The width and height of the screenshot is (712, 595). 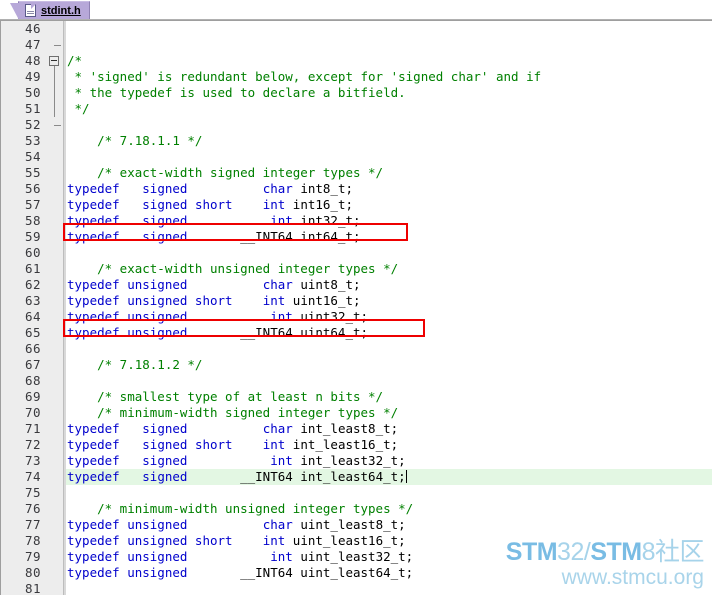 What do you see at coordinates (356, 157) in the screenshot?
I see `code-line: 54` at bounding box center [356, 157].